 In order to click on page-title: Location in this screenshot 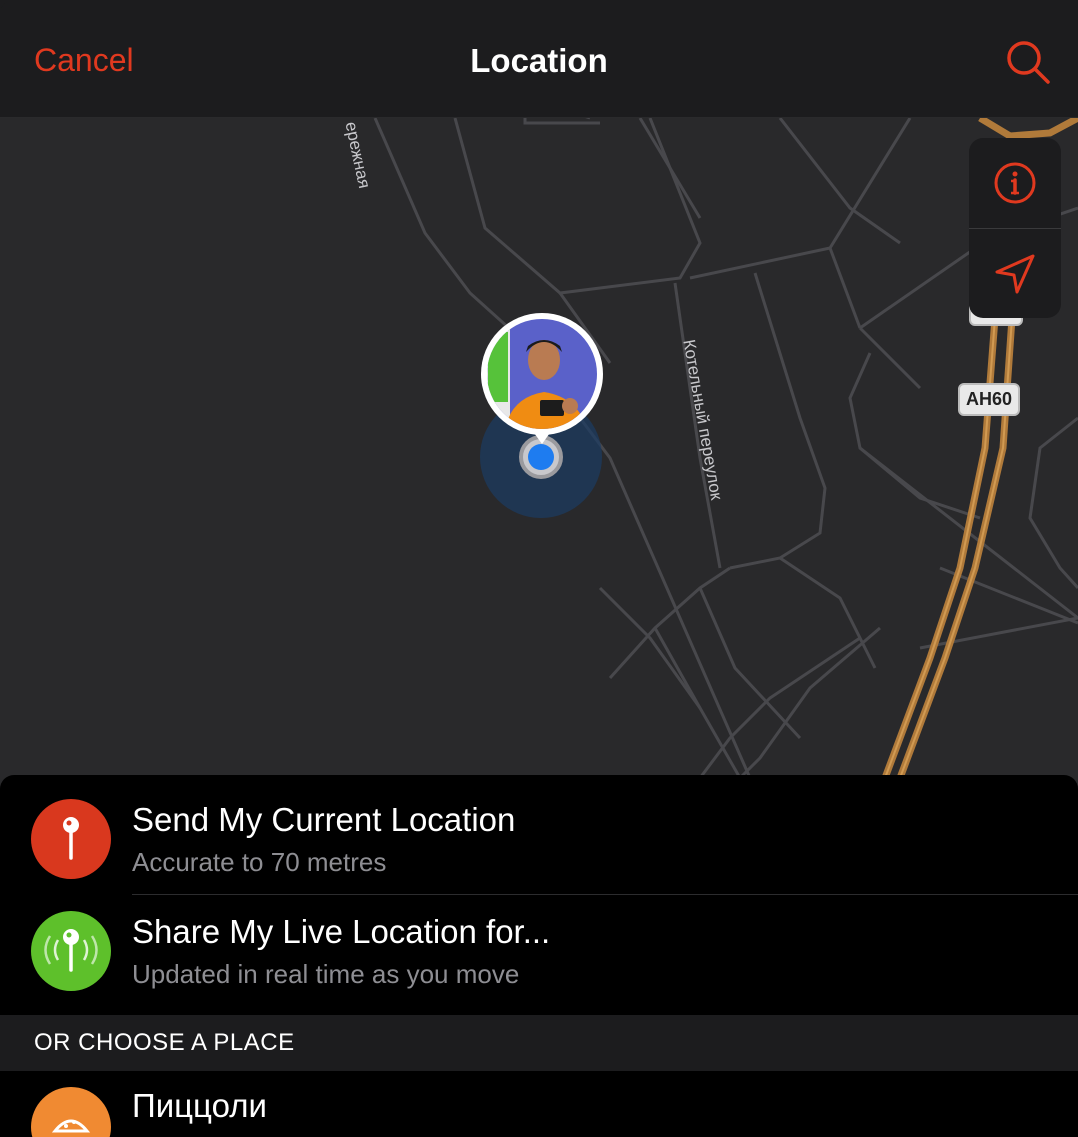, I will do `click(539, 60)`.